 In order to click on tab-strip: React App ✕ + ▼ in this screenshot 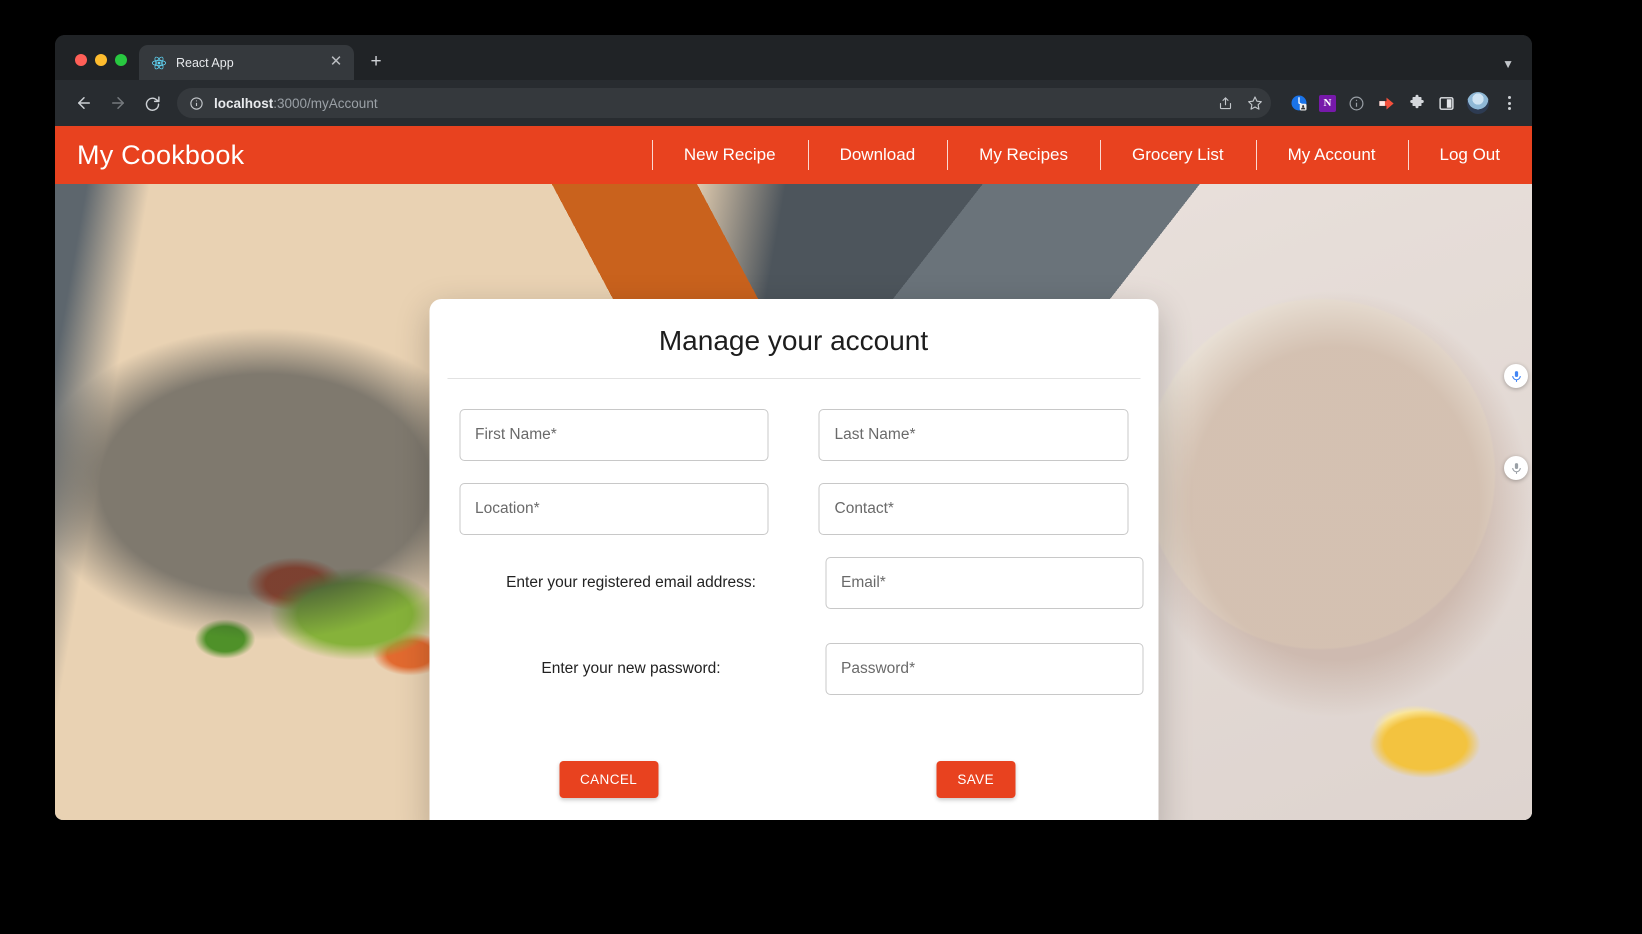, I will do `click(793, 57)`.